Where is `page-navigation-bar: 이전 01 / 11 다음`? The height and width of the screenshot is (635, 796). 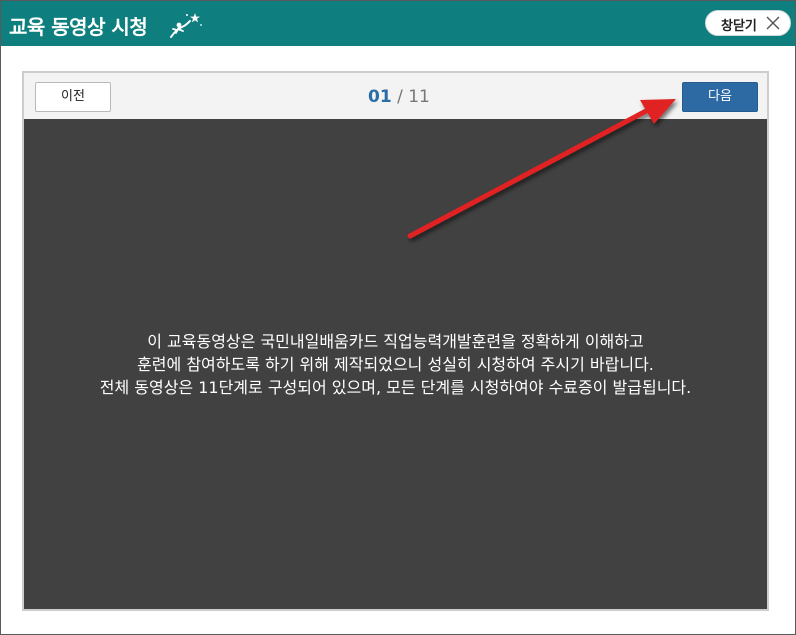
page-navigation-bar: 이전 01 / 11 다음 is located at coordinates (395, 95).